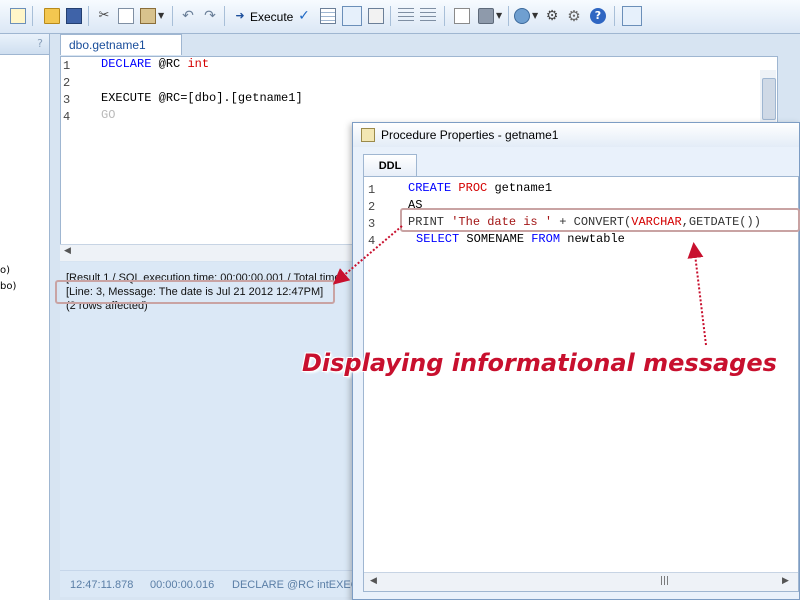 Image resolution: width=800 pixels, height=600 pixels. What do you see at coordinates (148, 16) in the screenshot?
I see `paste-icon` at bounding box center [148, 16].